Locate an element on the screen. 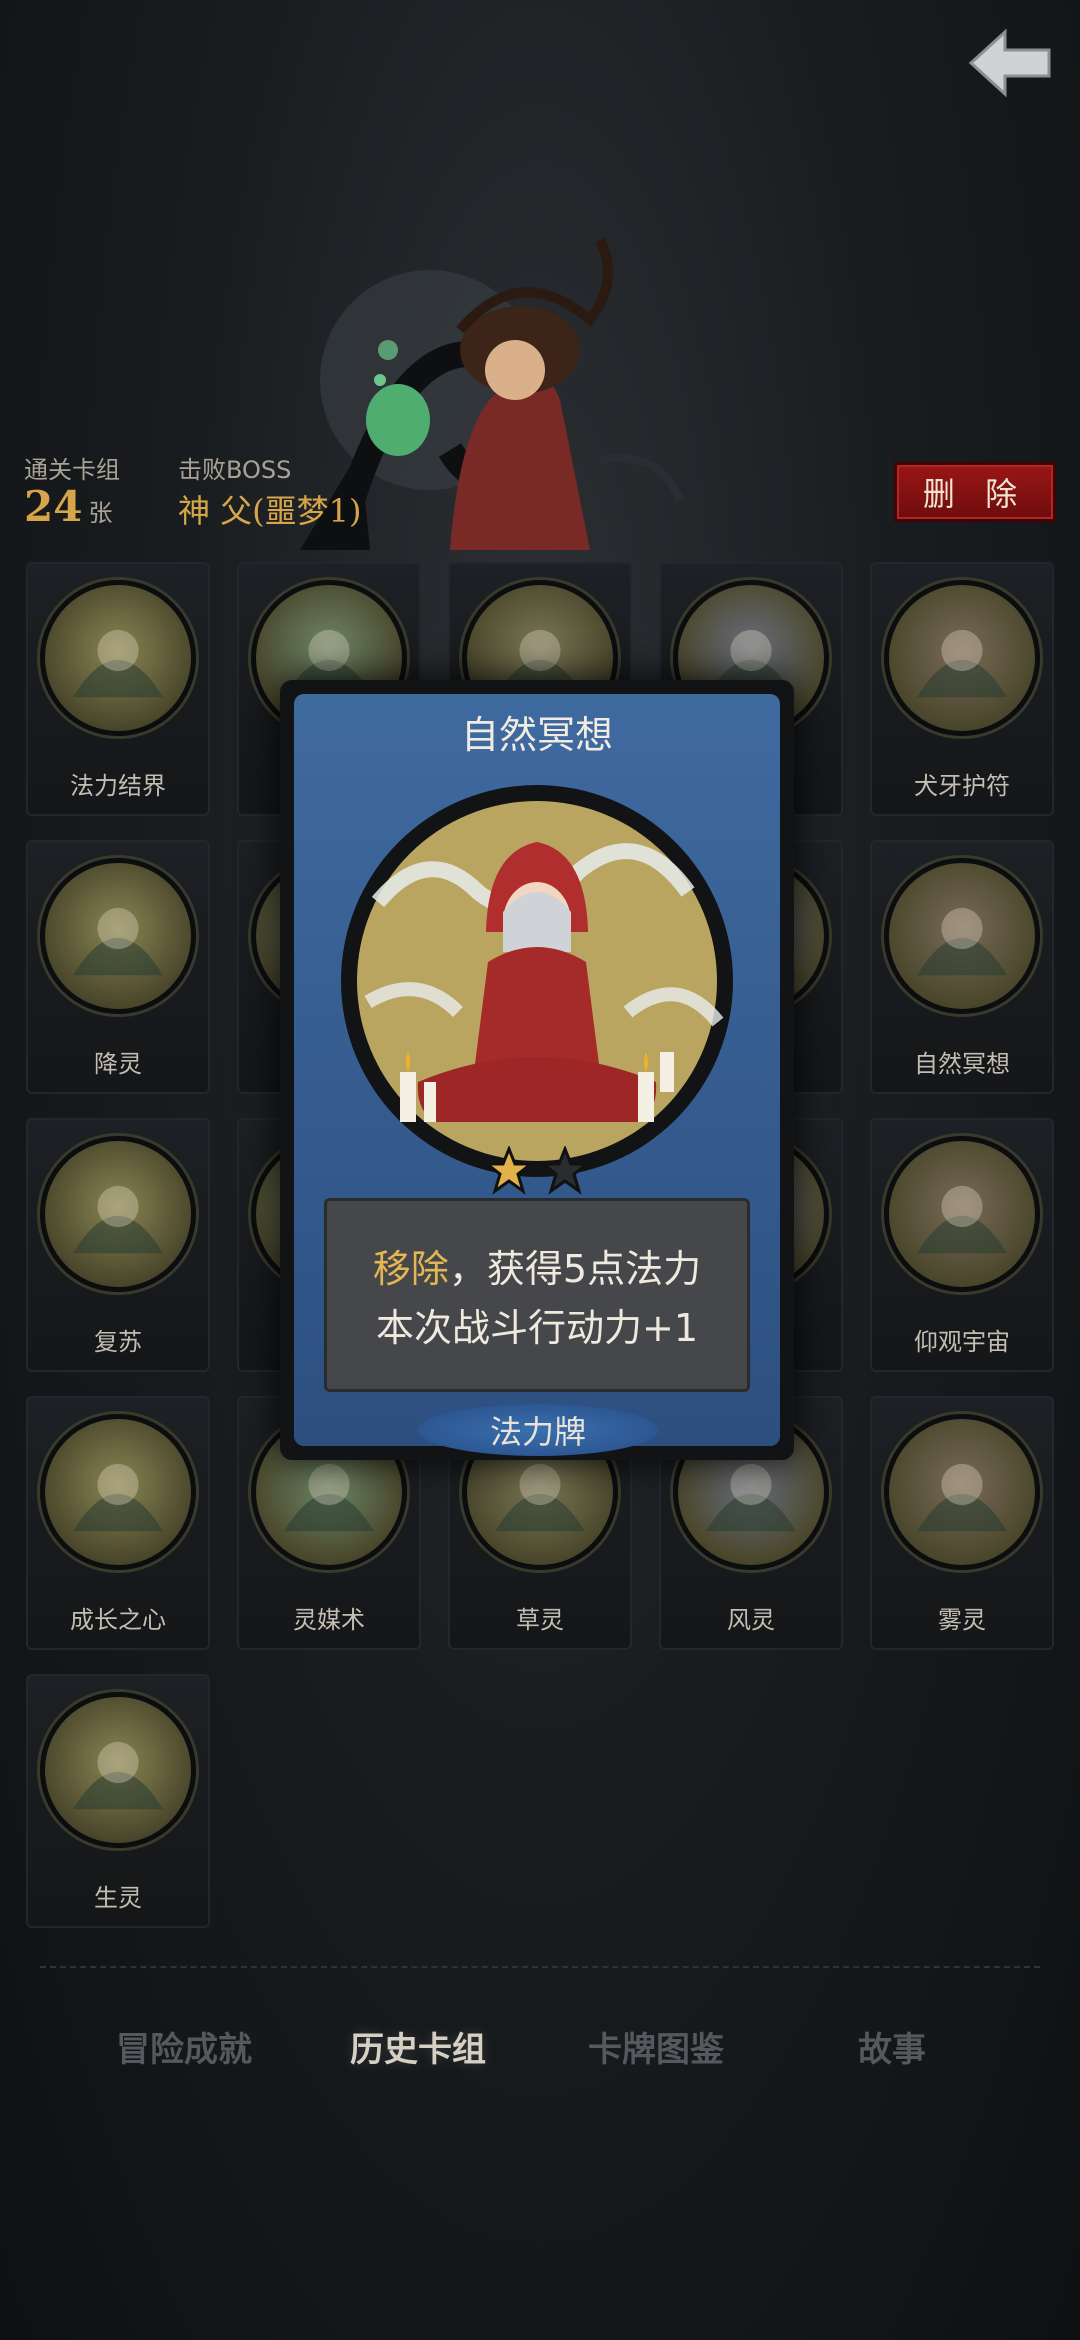 This screenshot has height=2340, width=1080. bottom-tabs: 冒险成就 历史卡组 卡牌图鉴 故事 is located at coordinates (540, 2047).